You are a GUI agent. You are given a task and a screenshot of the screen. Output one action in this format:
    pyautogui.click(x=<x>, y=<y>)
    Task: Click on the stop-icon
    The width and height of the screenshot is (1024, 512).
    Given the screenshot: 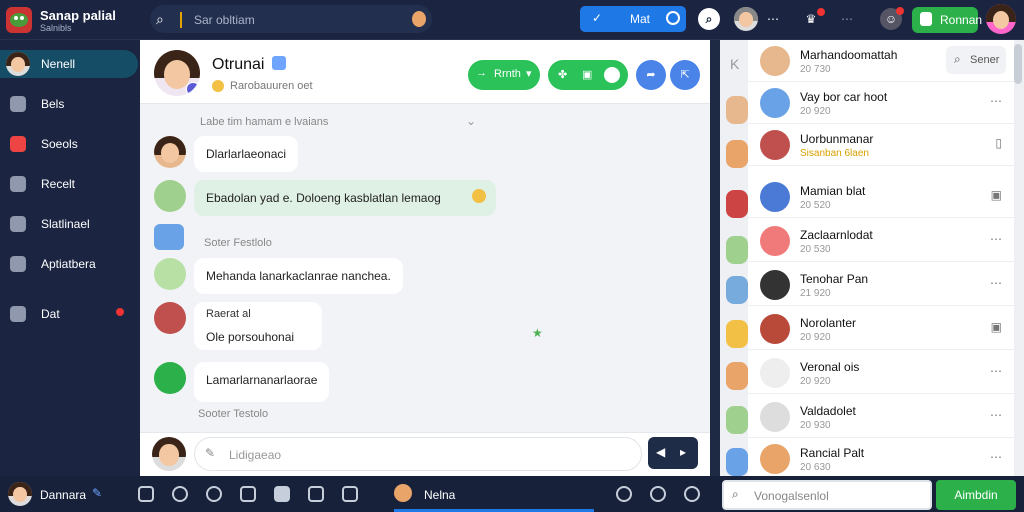 What is the action you would take?
    pyautogui.click(x=282, y=494)
    